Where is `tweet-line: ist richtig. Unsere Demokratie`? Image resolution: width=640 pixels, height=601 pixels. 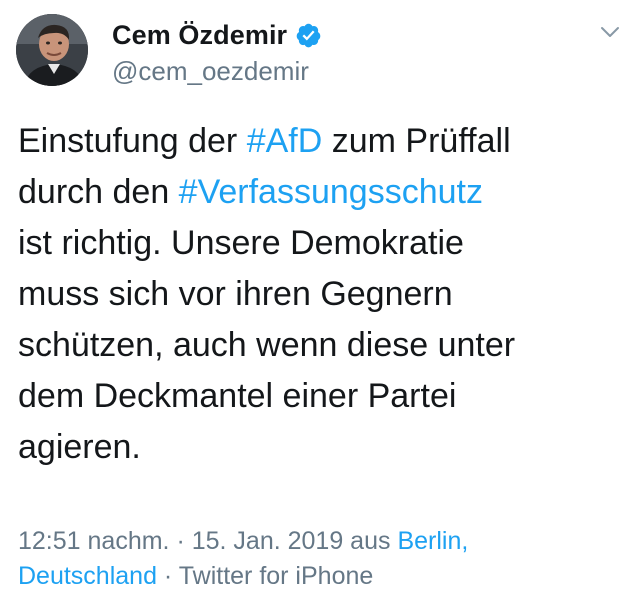 tweet-line: ist richtig. Unsere Demokratie is located at coordinates (241, 243).